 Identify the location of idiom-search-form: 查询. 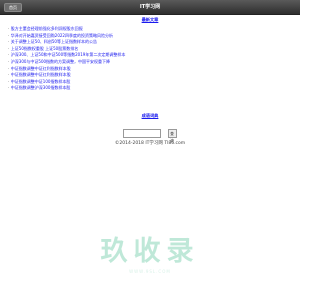
(150, 133).